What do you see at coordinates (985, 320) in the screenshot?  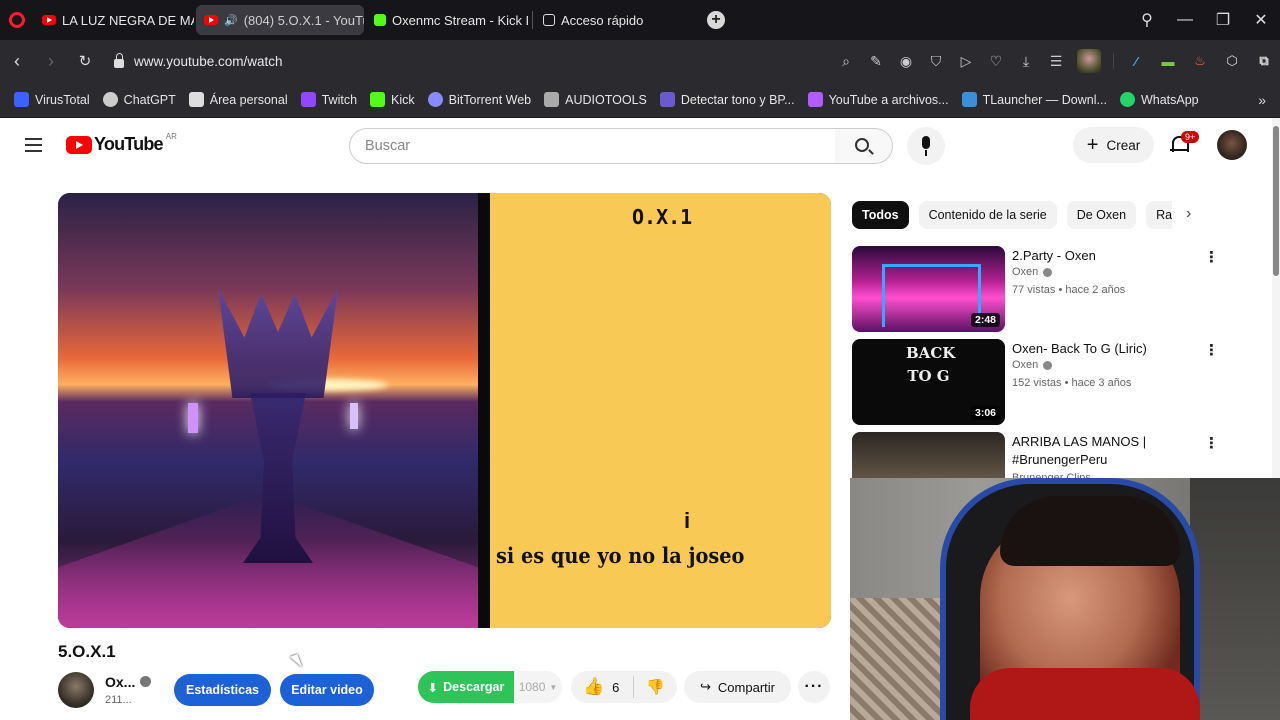 I see `duration-badge: 2:48` at bounding box center [985, 320].